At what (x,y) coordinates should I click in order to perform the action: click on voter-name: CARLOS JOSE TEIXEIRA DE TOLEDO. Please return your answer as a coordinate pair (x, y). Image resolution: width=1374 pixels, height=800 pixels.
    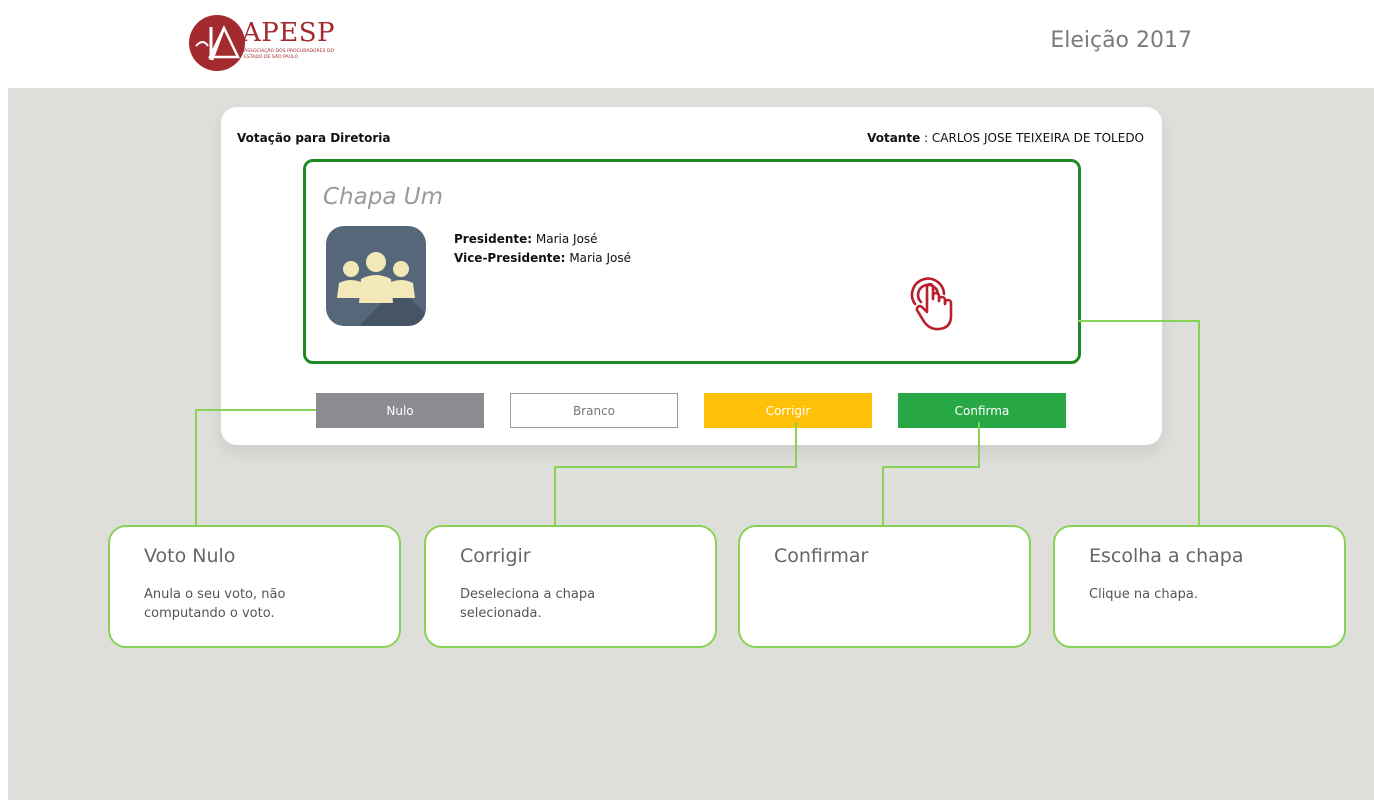
    Looking at the image, I should click on (1037, 138).